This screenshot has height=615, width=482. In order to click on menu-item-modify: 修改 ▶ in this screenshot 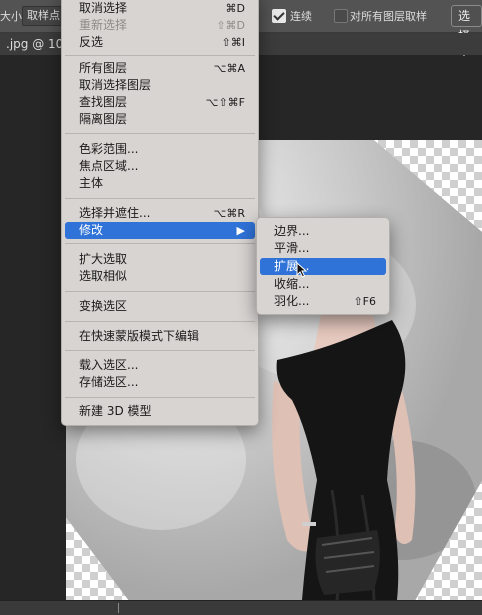, I will do `click(160, 230)`.